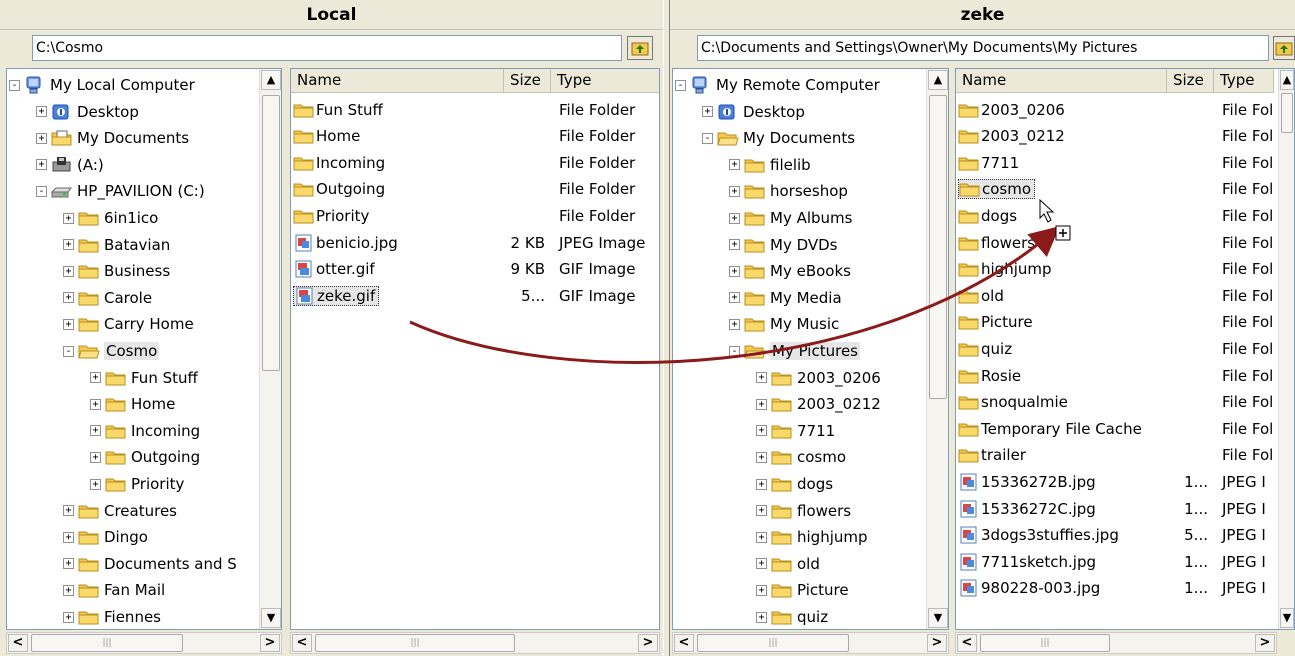 Image resolution: width=1295 pixels, height=656 pixels. Describe the element at coordinates (1115, 295) in the screenshot. I see `file-row: old File Fol` at that location.